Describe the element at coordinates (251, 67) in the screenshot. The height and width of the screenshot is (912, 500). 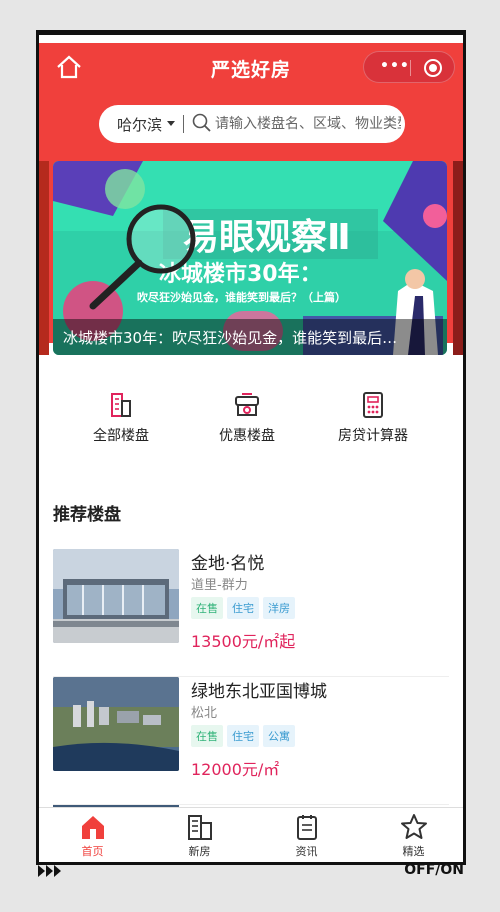
I see `nav-bar: 严选好房 •••` at that location.